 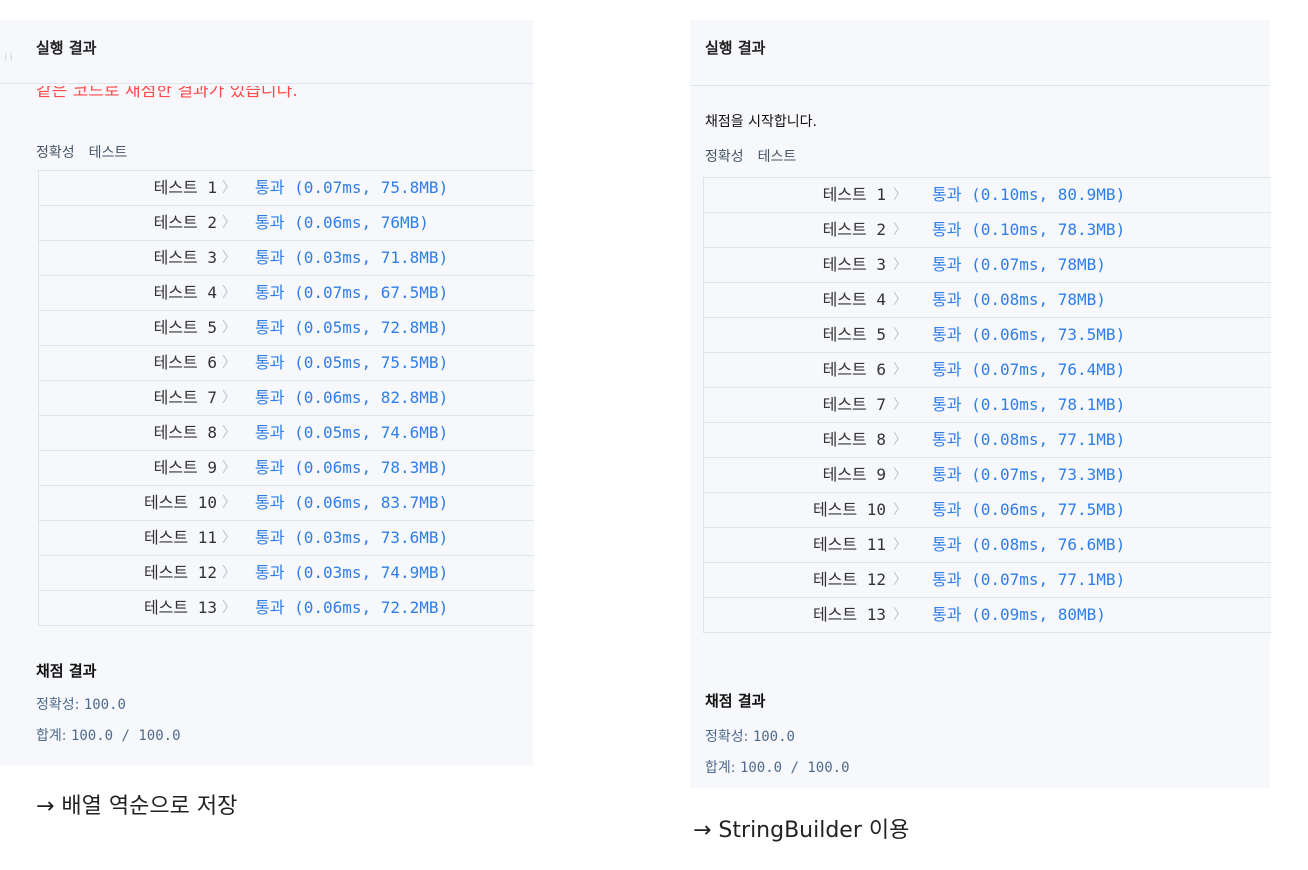 What do you see at coordinates (352, 467) in the screenshot?
I see `test-result: 통과 (0.06ms, 78.3MB)` at bounding box center [352, 467].